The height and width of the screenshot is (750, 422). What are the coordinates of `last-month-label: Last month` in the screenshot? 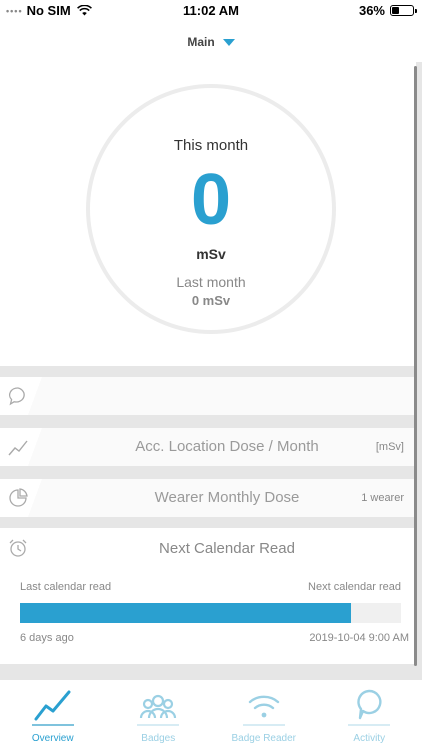 It's located at (211, 282).